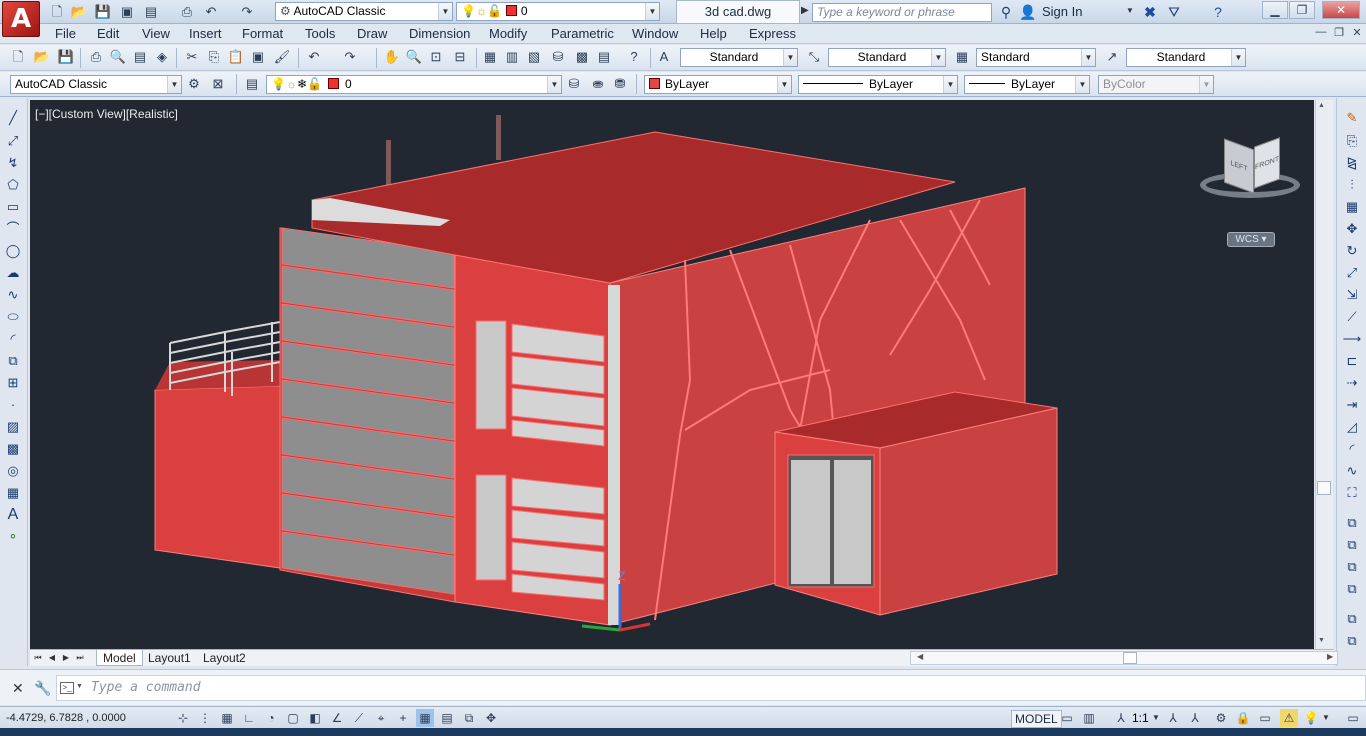 The width and height of the screenshot is (1366, 736). Describe the element at coordinates (414, 84) in the screenshot. I see `layer-dropdown: 💡☼❄🔓 0 ▼` at that location.